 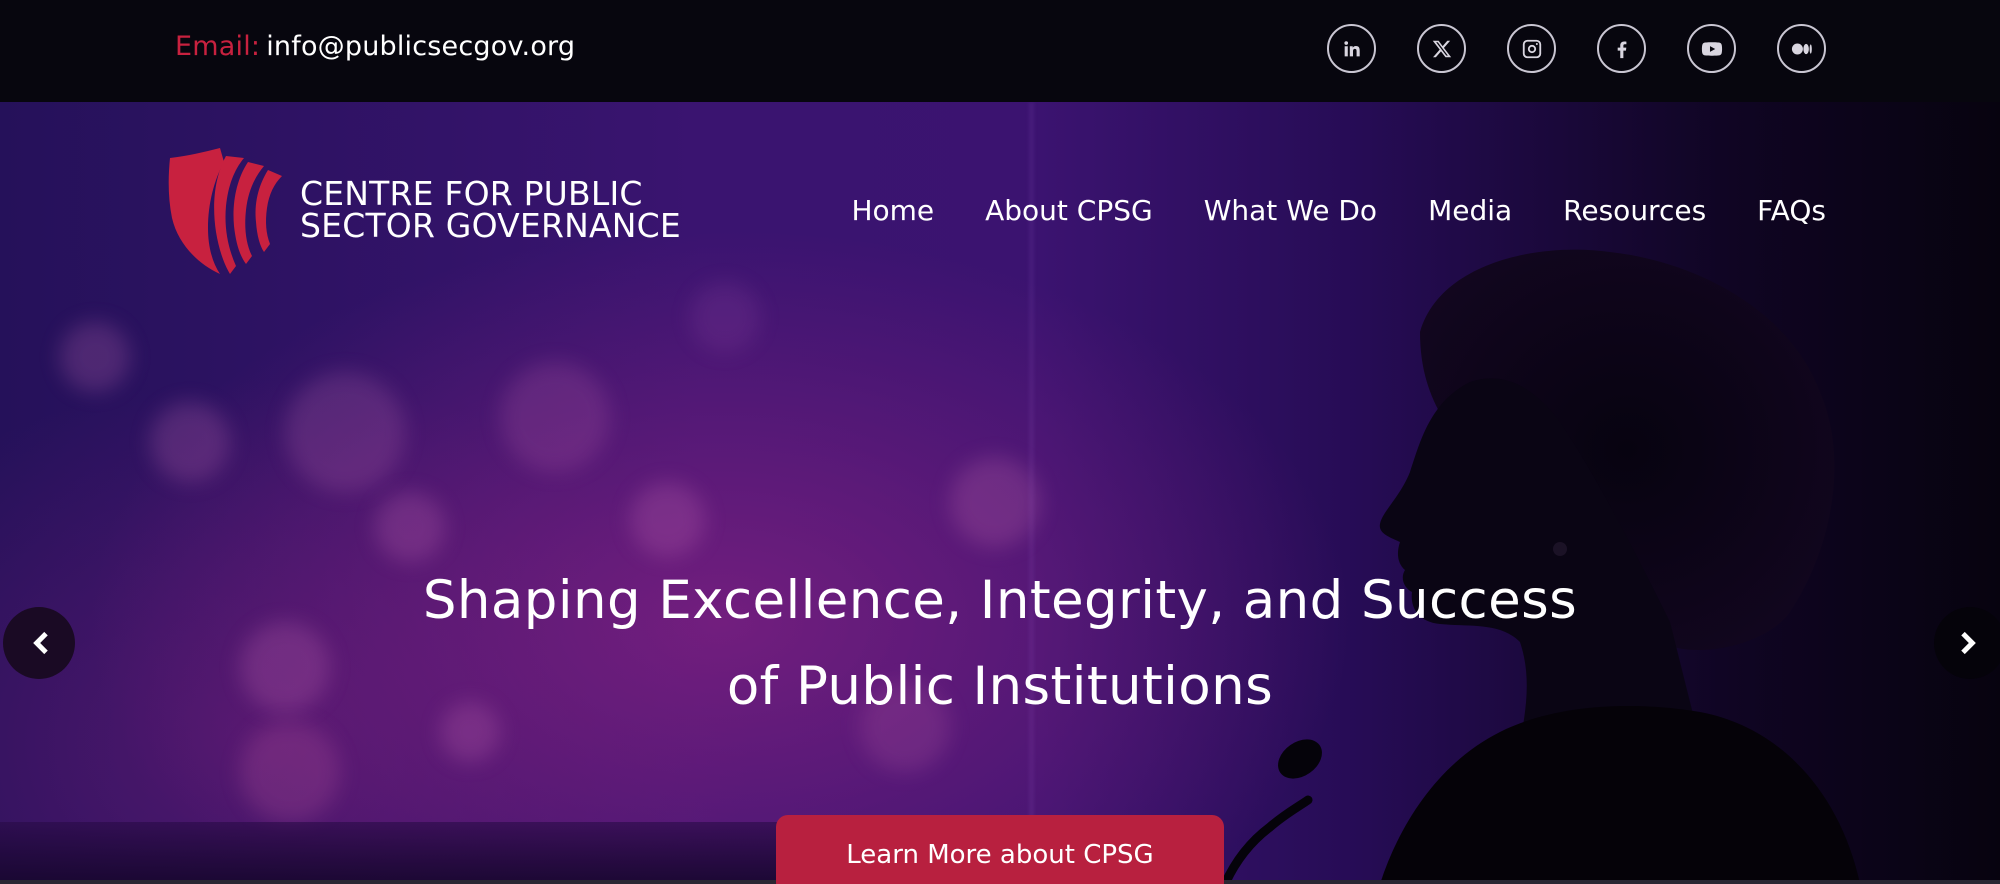 What do you see at coordinates (420, 46) in the screenshot?
I see `email-link: info@publicsecgov.org` at bounding box center [420, 46].